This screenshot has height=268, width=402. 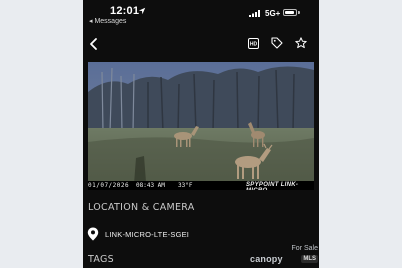 I want to click on capture-time: 08:43 AM, so click(x=150, y=185).